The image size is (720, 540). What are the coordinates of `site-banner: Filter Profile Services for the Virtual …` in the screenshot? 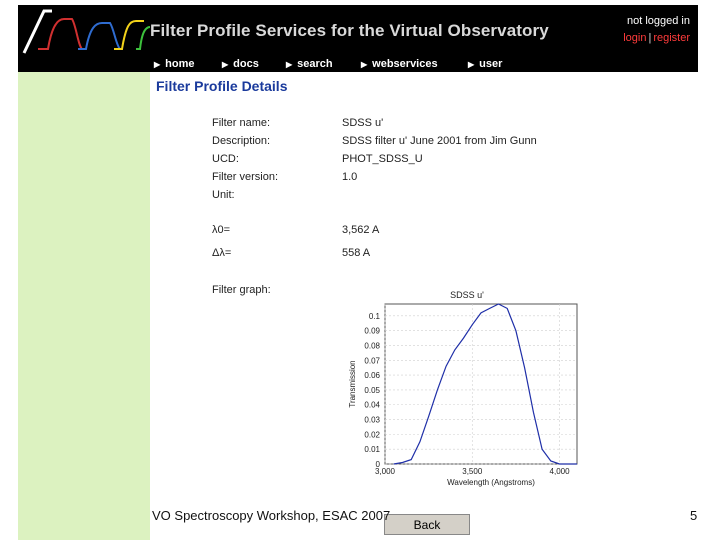 It's located at (358, 31).